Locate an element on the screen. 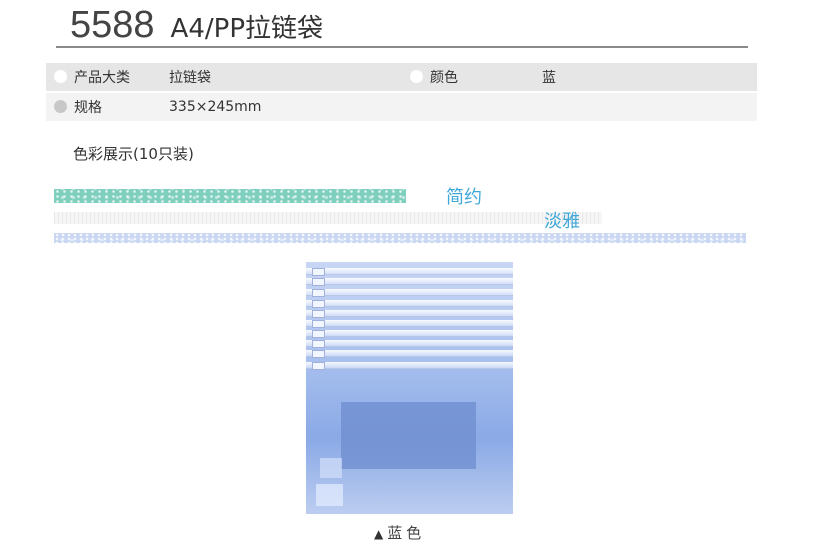  color-display-heading: 色彩展示(10只装) is located at coordinates (133, 154).